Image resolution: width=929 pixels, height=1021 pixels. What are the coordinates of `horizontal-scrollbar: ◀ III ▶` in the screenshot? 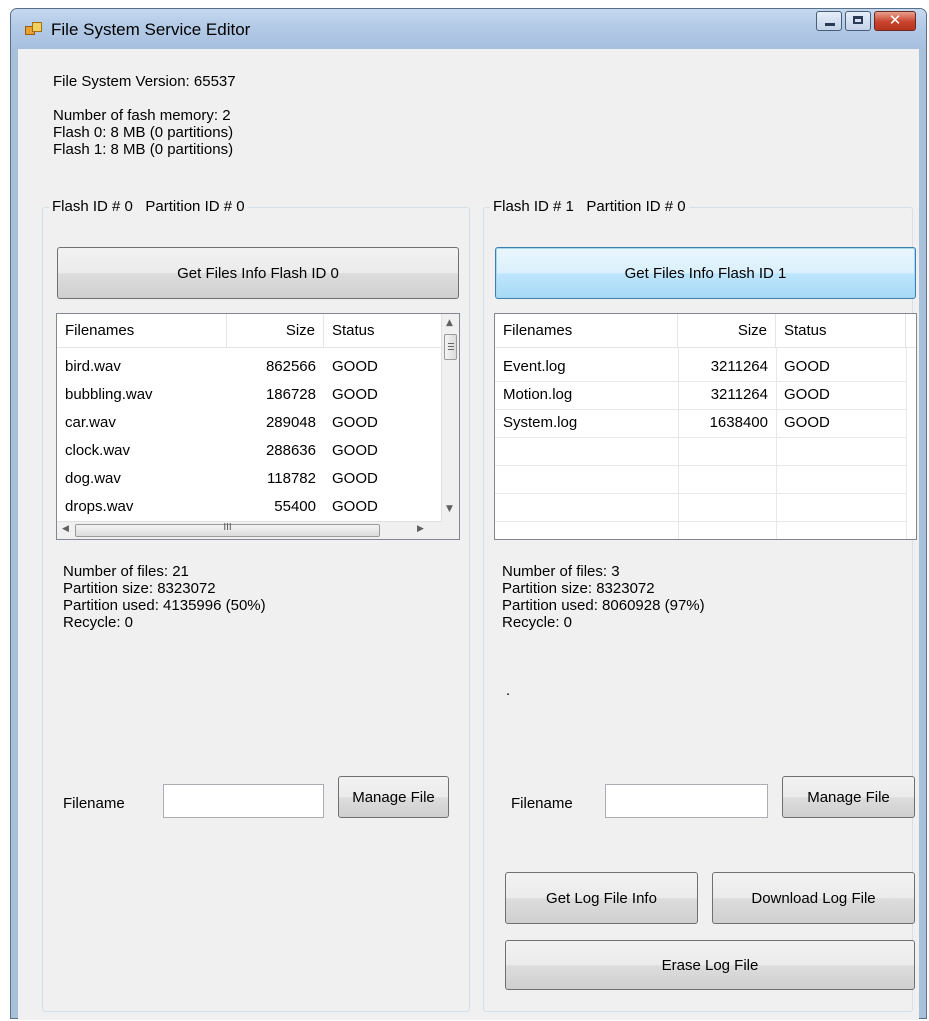 It's located at (249, 530).